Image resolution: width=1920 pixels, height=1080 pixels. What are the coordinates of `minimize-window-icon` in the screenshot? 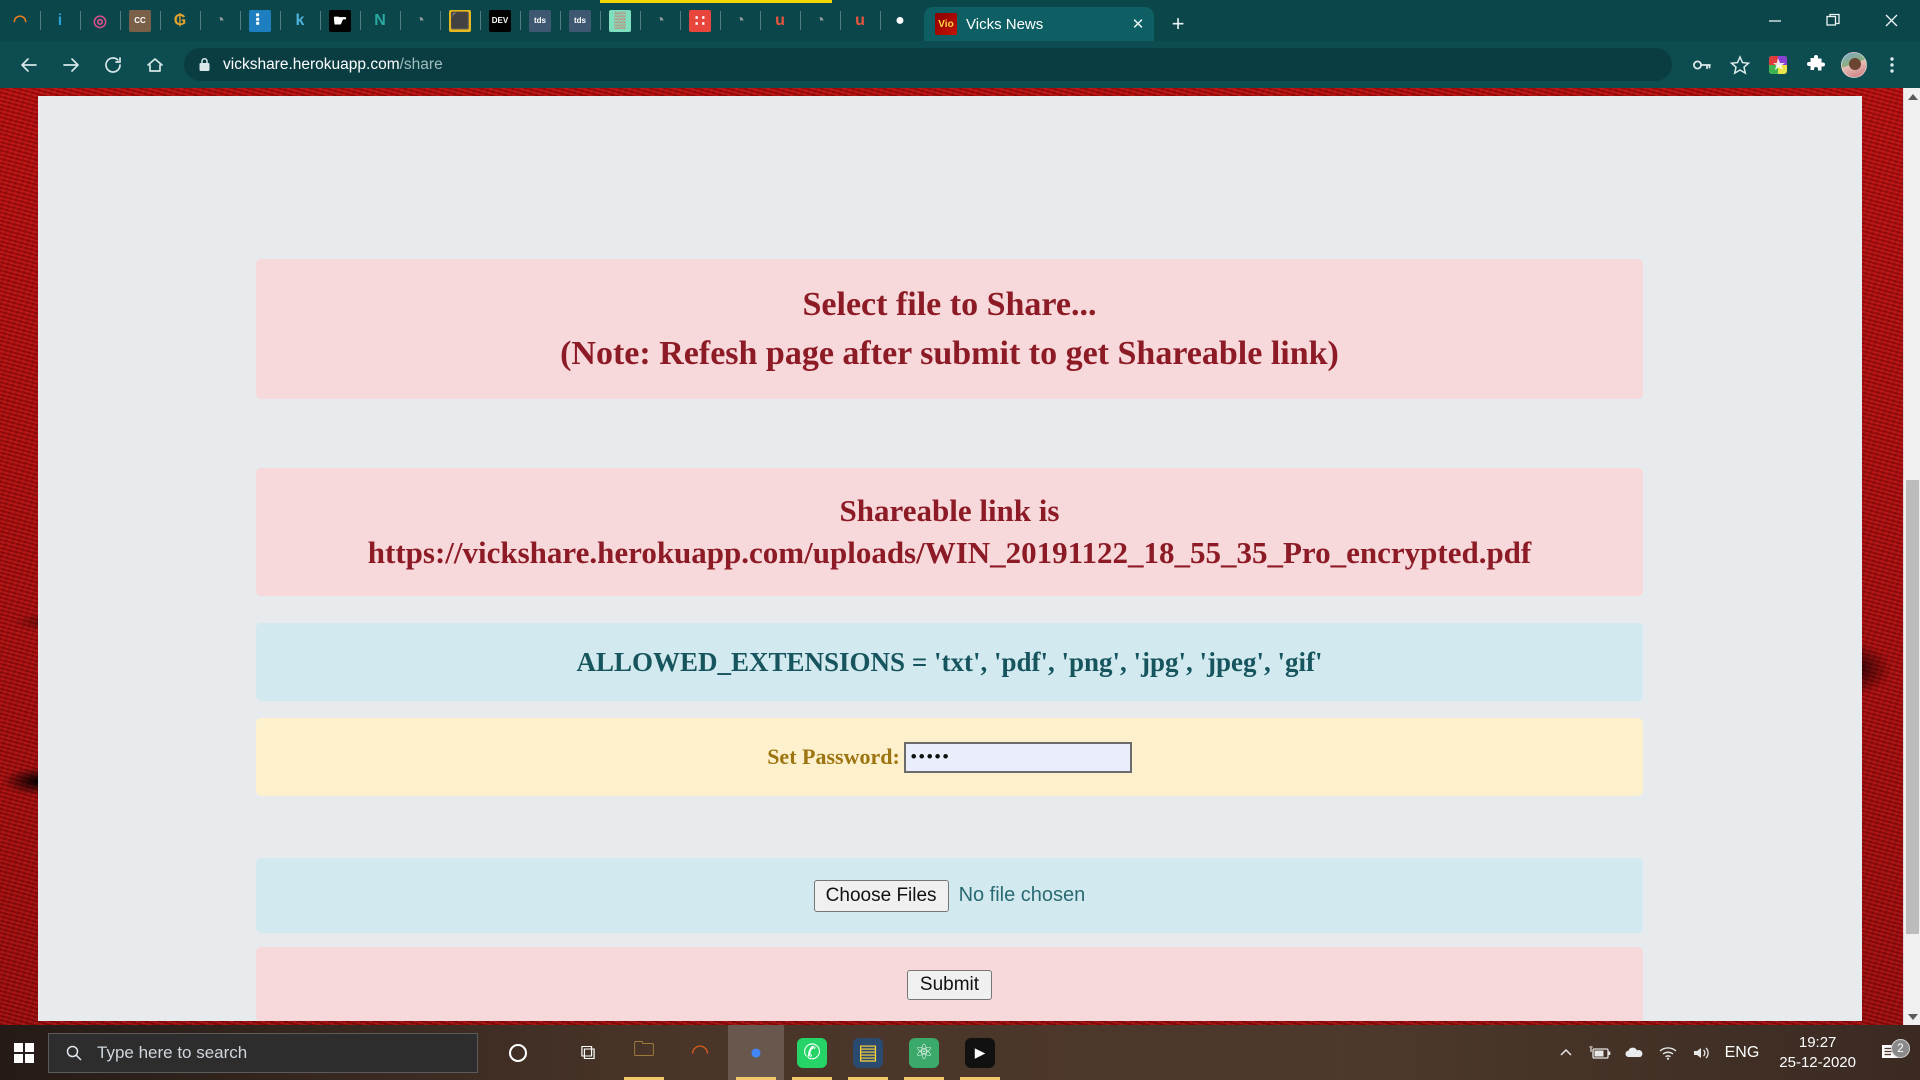 It's located at (1775, 20).